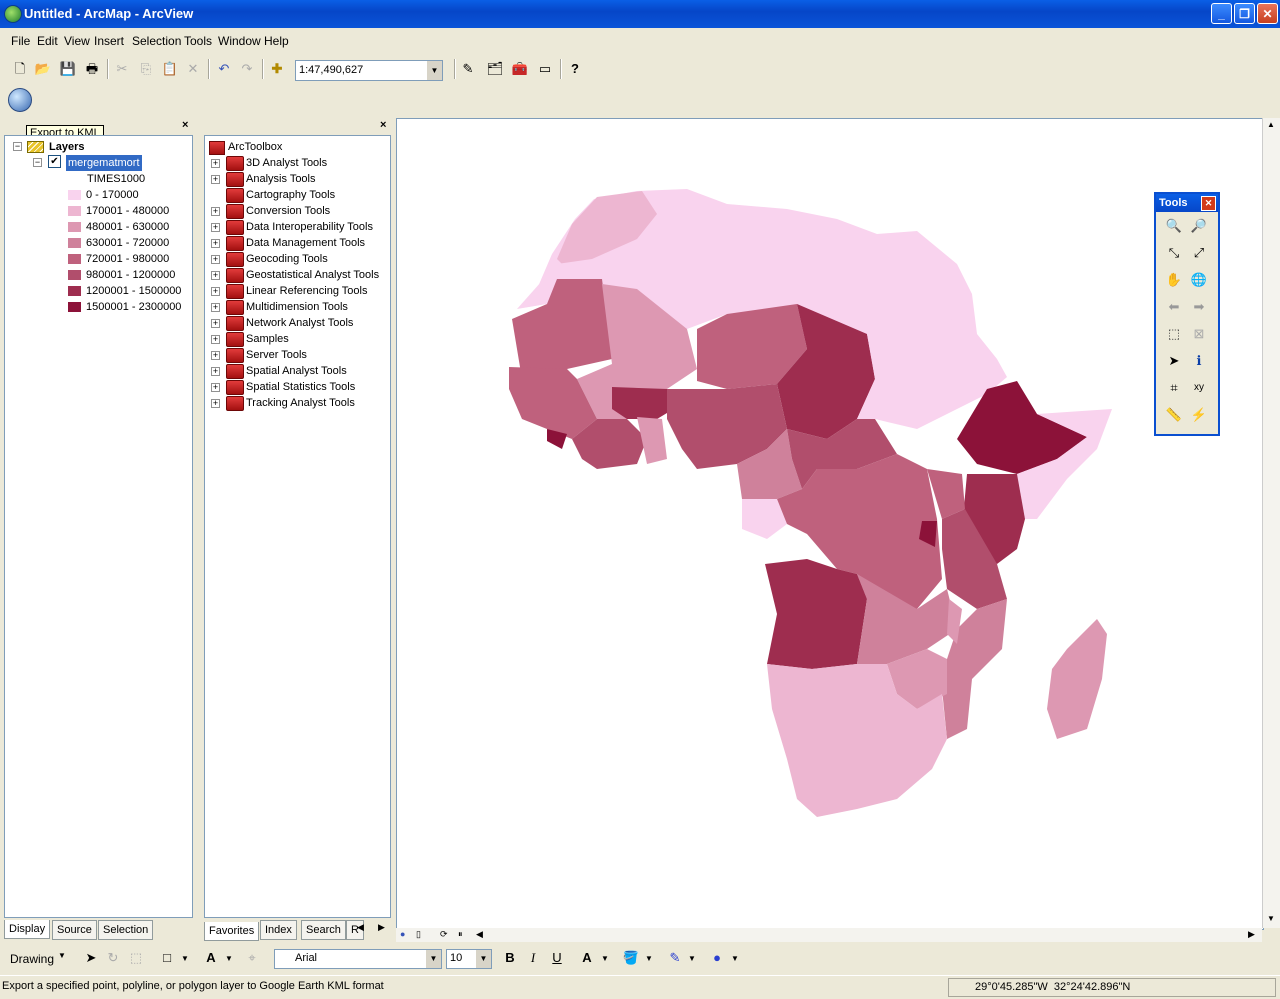 Image resolution: width=1280 pixels, height=999 pixels. I want to click on tools-window-title-bar: Tools ✕, so click(1187, 203).